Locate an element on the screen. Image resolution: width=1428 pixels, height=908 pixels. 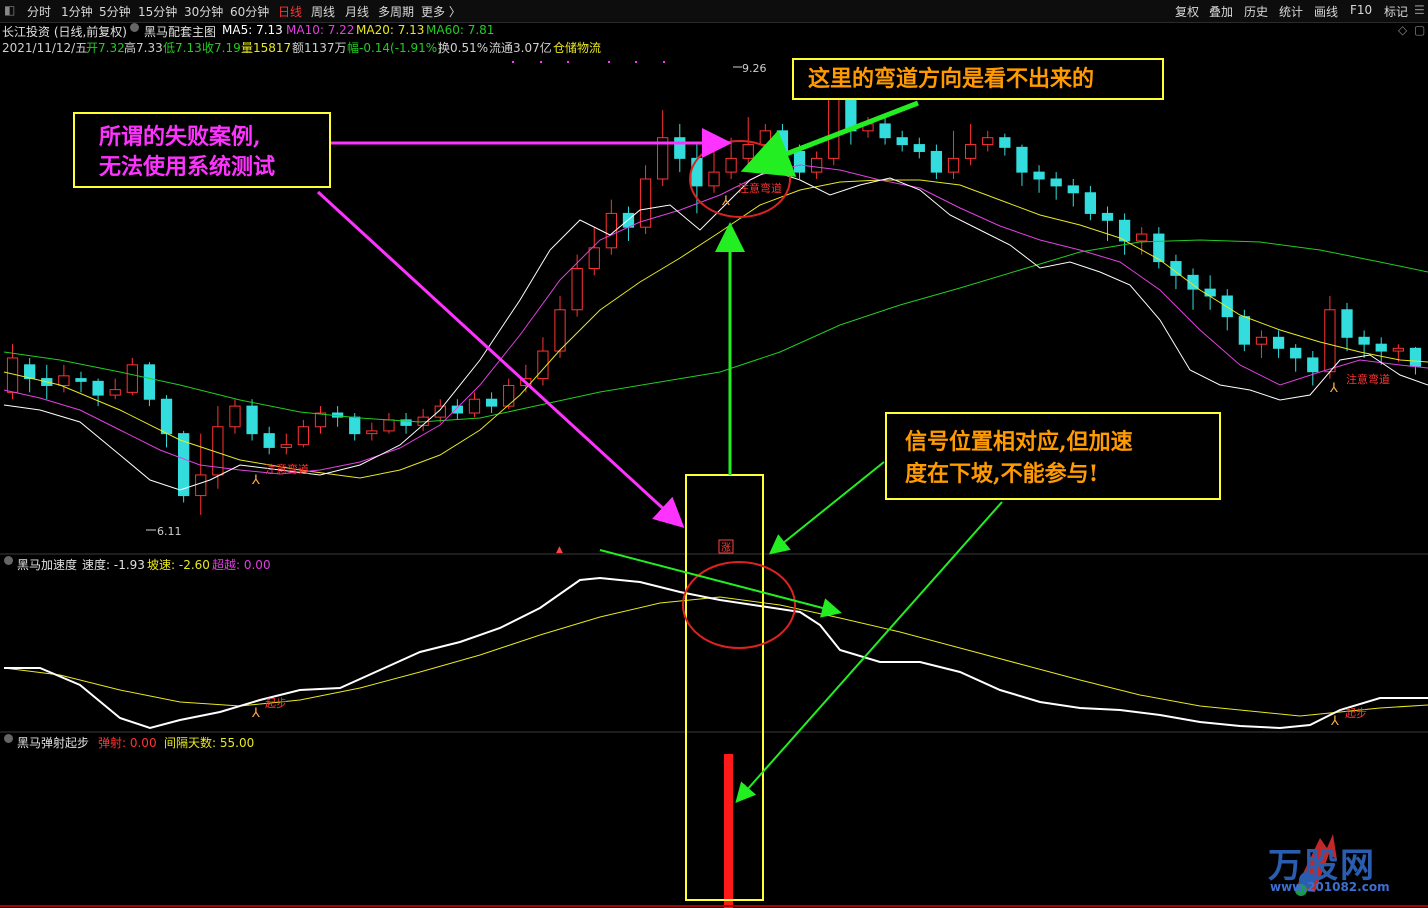
launch-value: 弹射: 0.00 is located at coordinates (127, 743).